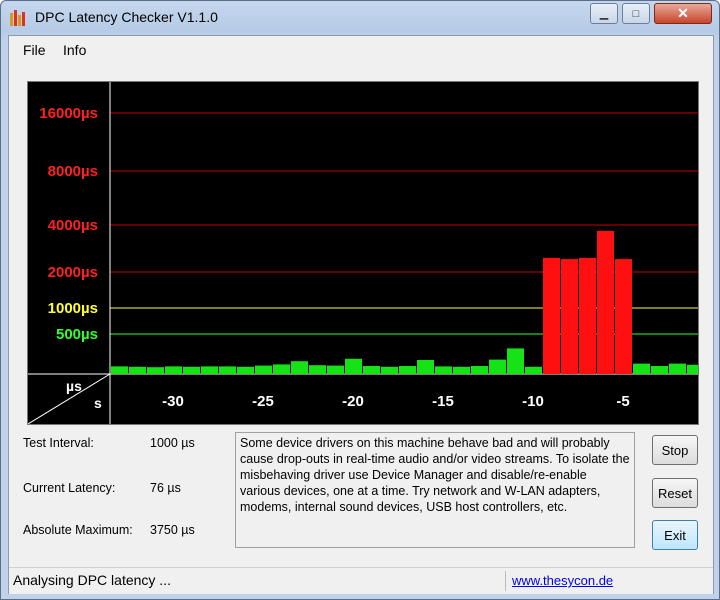 The width and height of the screenshot is (720, 600). What do you see at coordinates (353, 401) in the screenshot?
I see `x-tick-label: -20` at bounding box center [353, 401].